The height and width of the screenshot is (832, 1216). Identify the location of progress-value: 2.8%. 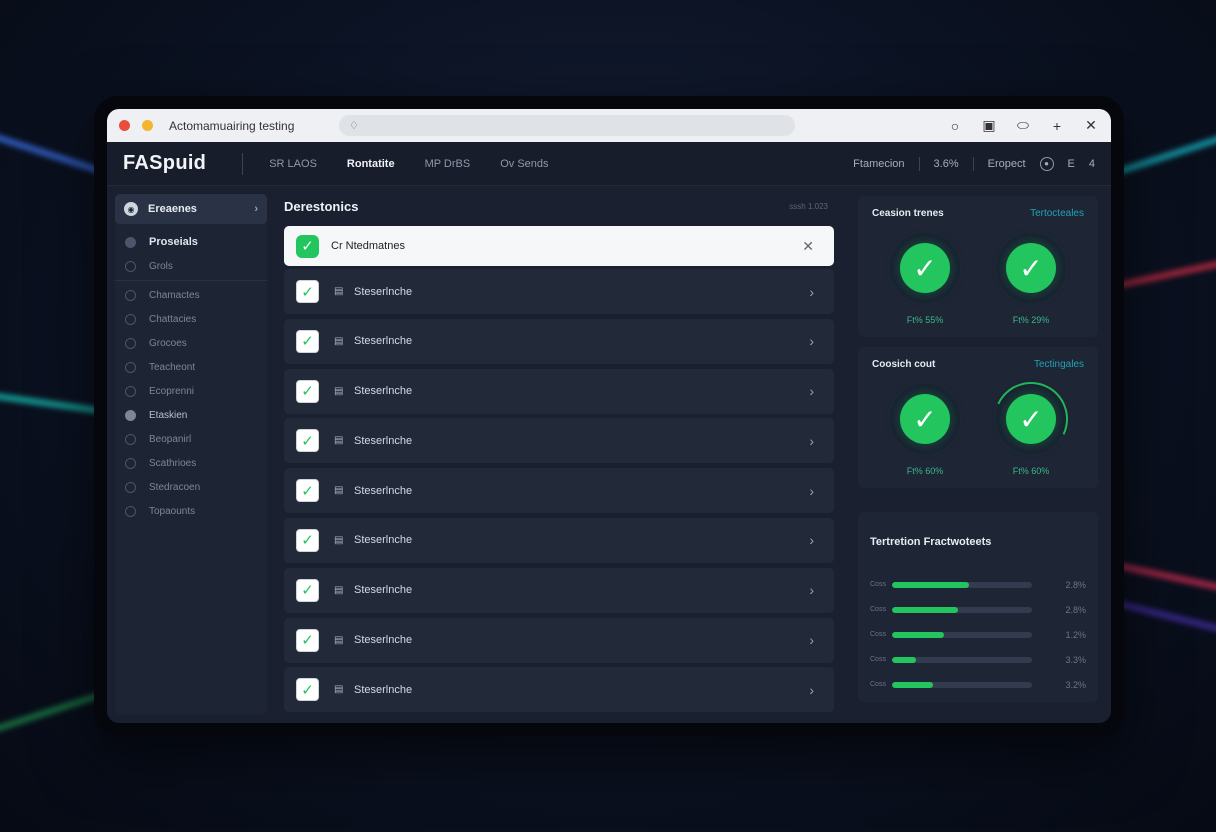
(1075, 609).